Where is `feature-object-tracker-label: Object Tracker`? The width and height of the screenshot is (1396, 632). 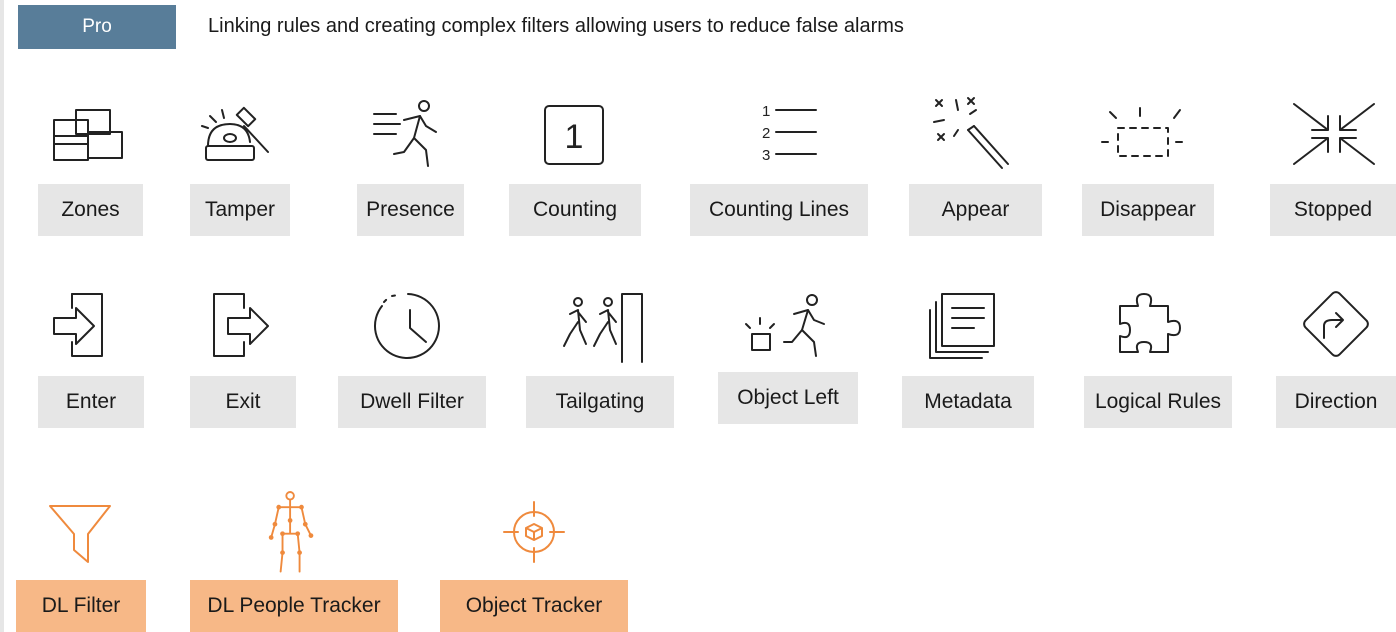 feature-object-tracker-label: Object Tracker is located at coordinates (534, 606).